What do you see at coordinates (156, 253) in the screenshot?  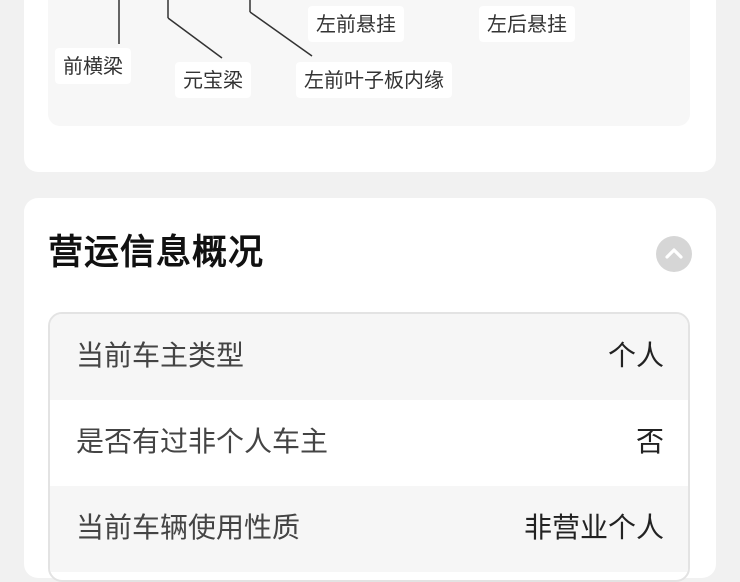 I see `operation-info-title: 营运信息概况` at bounding box center [156, 253].